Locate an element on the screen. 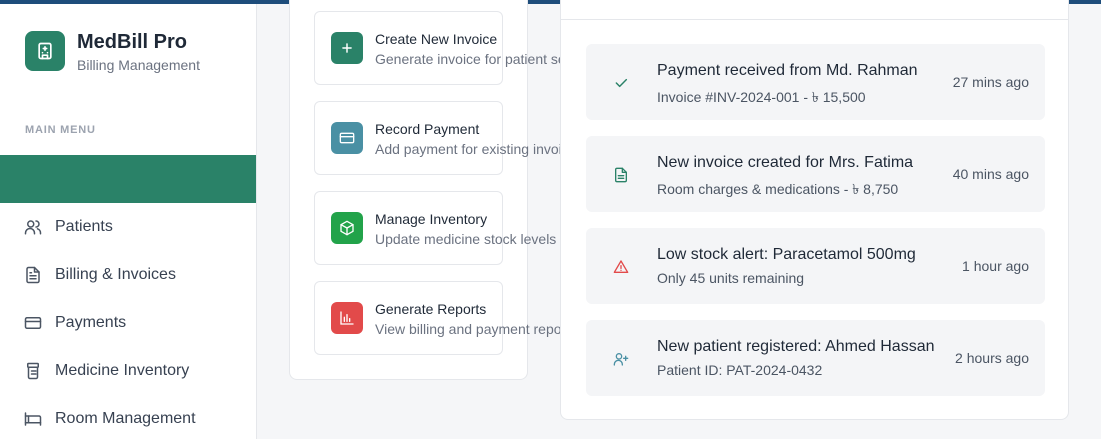 The width and height of the screenshot is (1101, 439). sidebar-item-label: Medicine Inventory is located at coordinates (122, 370).